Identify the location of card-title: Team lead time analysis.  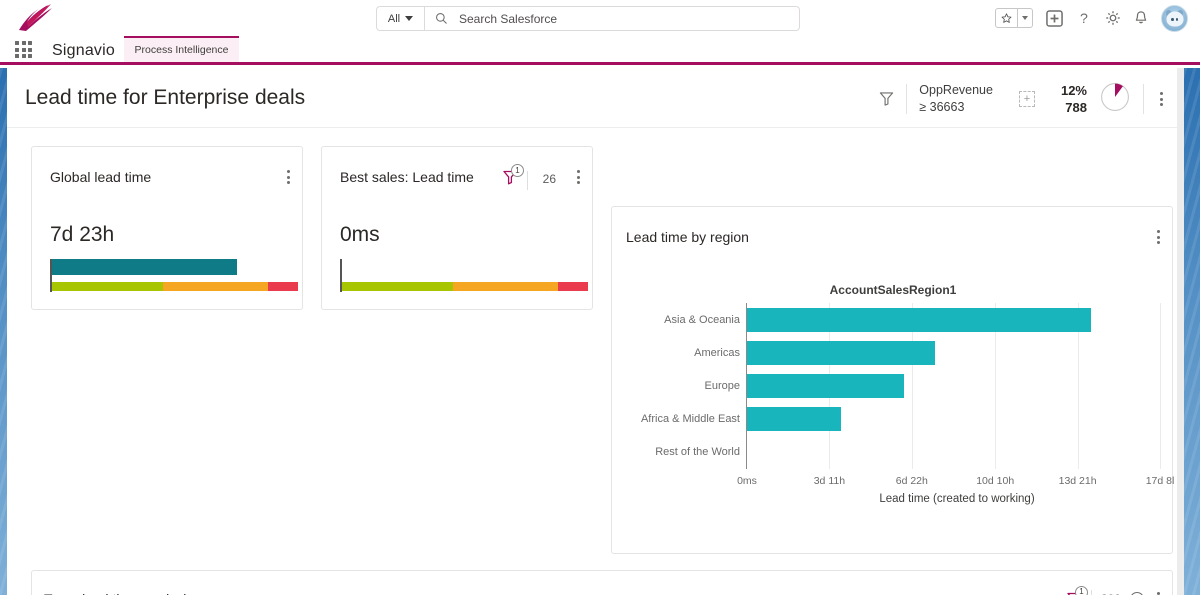
(118, 593).